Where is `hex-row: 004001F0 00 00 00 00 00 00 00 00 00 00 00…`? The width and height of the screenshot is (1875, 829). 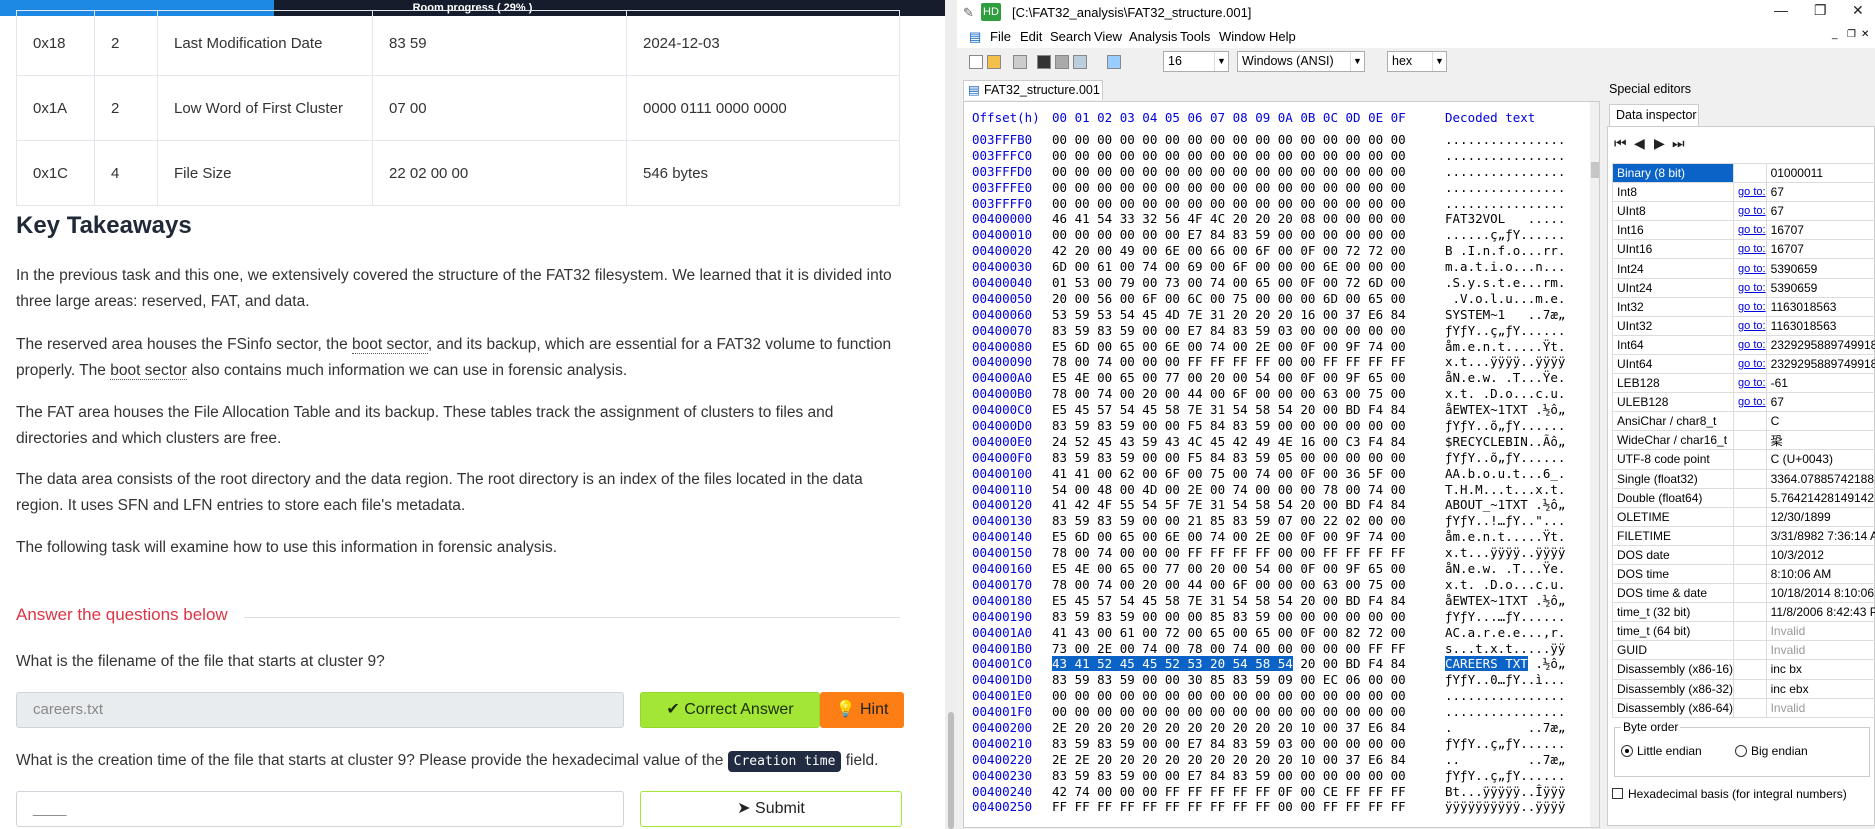
hex-row: 004001F0 00 00 00 00 00 00 00 00 00 00 00… is located at coordinates (1268, 712).